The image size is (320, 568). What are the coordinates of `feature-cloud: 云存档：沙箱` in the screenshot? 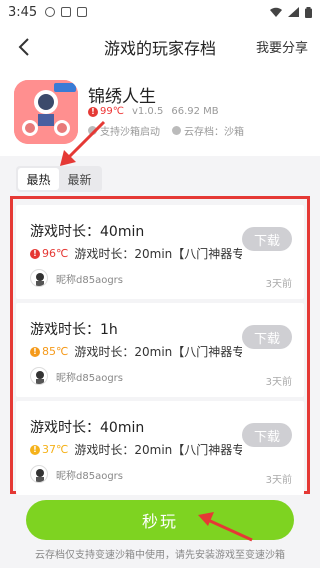 It's located at (208, 130).